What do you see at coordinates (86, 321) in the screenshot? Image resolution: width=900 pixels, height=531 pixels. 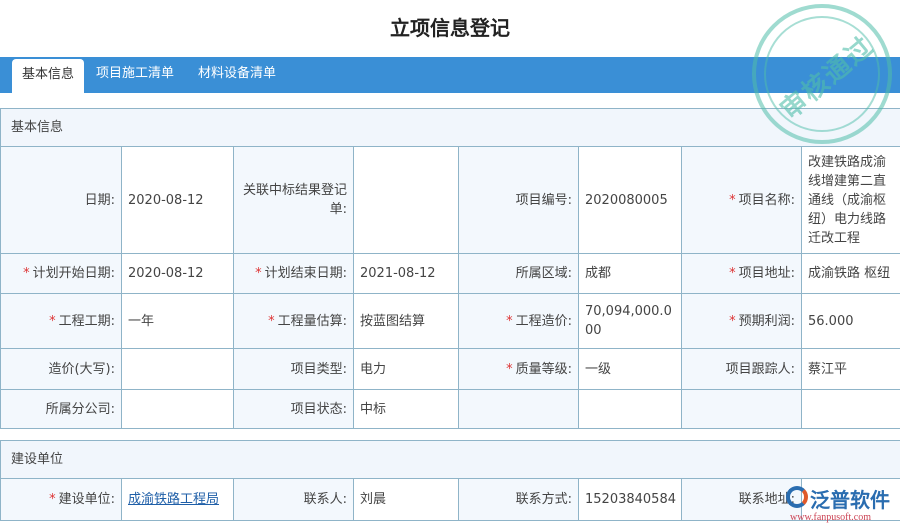 I see `label-text: 工程工期:` at bounding box center [86, 321].